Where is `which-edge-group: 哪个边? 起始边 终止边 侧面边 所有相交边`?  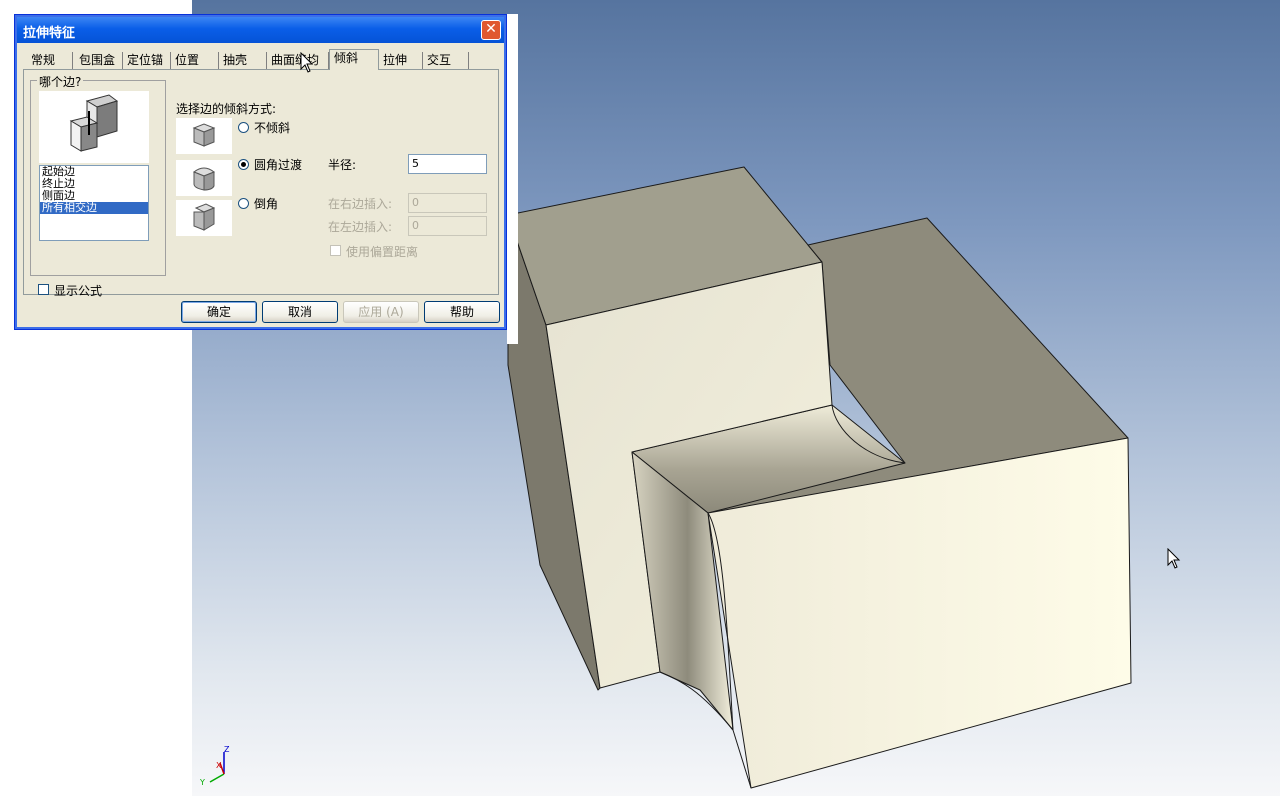 which-edge-group: 哪个边? 起始边 终止边 侧面边 所有相交边 is located at coordinates (98, 174).